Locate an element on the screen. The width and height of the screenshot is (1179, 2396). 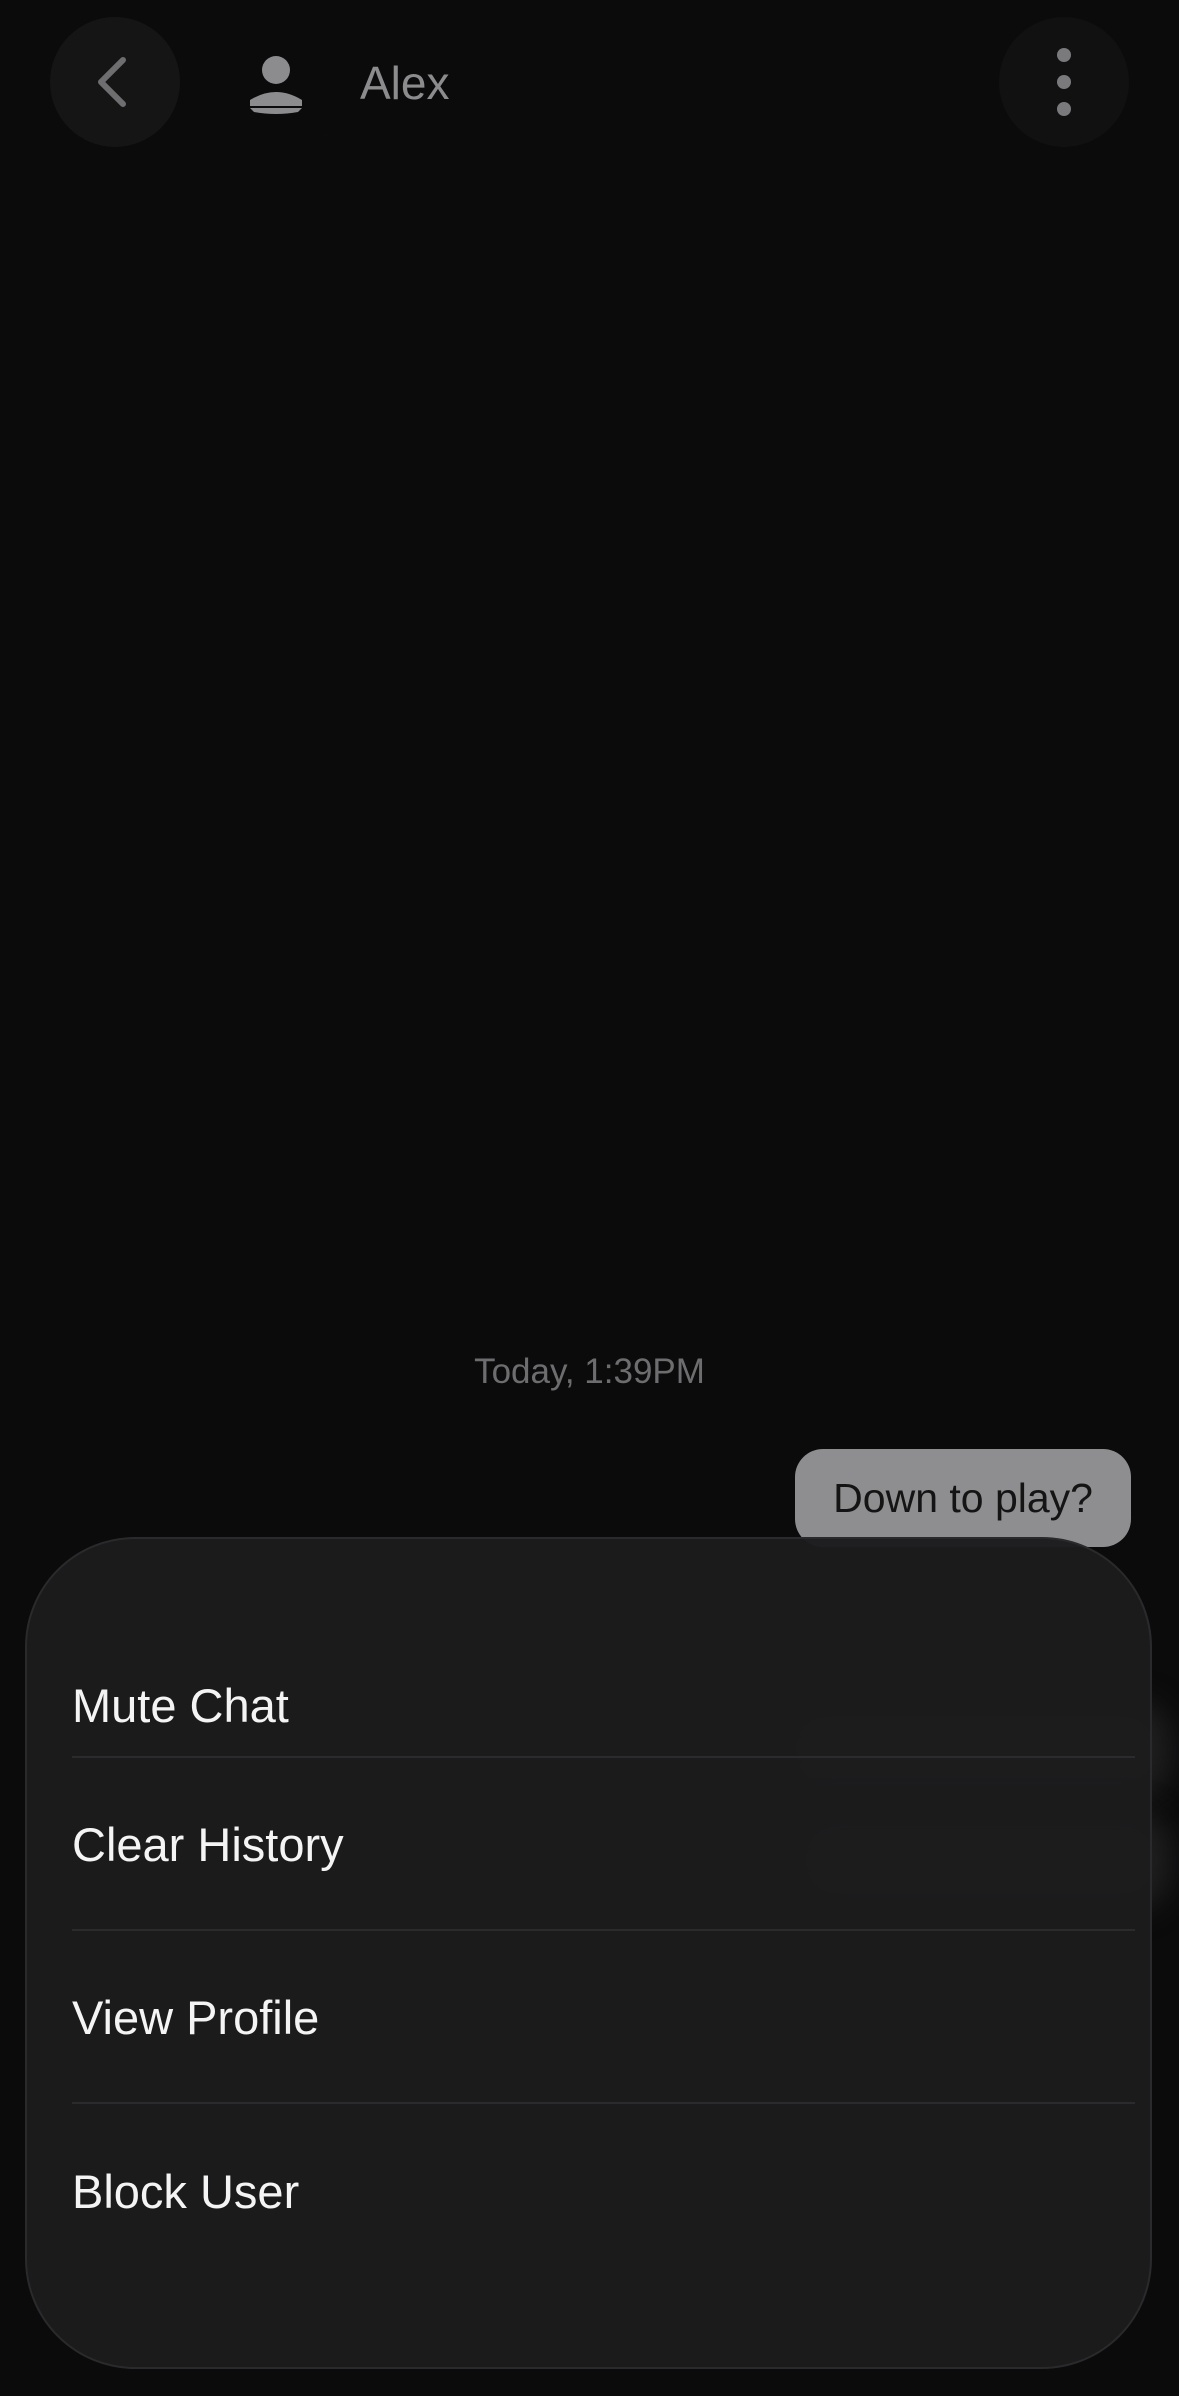
block-user-option: Block User is located at coordinates (603, 2191).